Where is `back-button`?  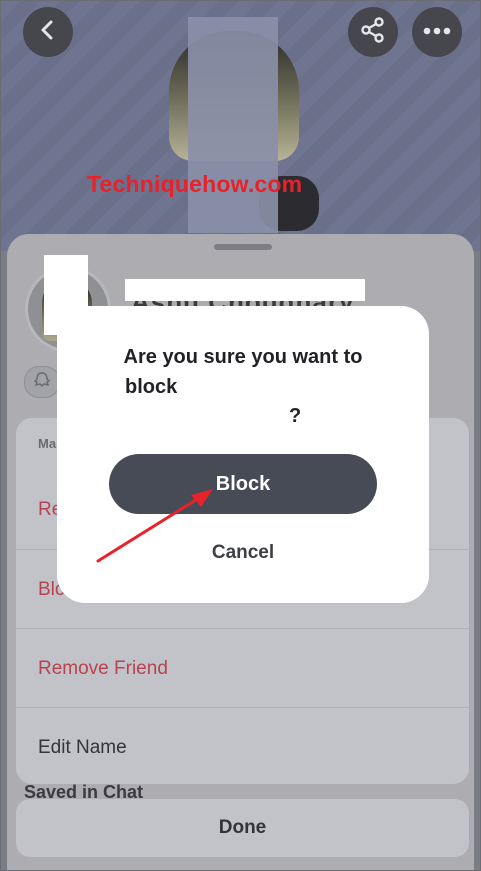 back-button is located at coordinates (48, 32).